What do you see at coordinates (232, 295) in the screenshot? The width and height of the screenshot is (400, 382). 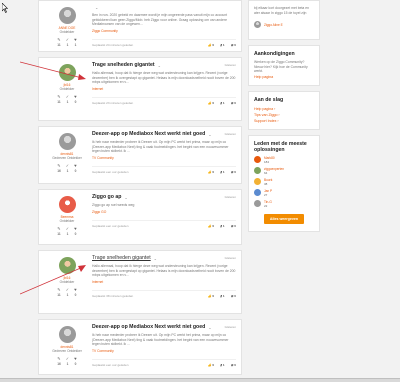 I see `eye-icon: ◉` at bounding box center [232, 295].